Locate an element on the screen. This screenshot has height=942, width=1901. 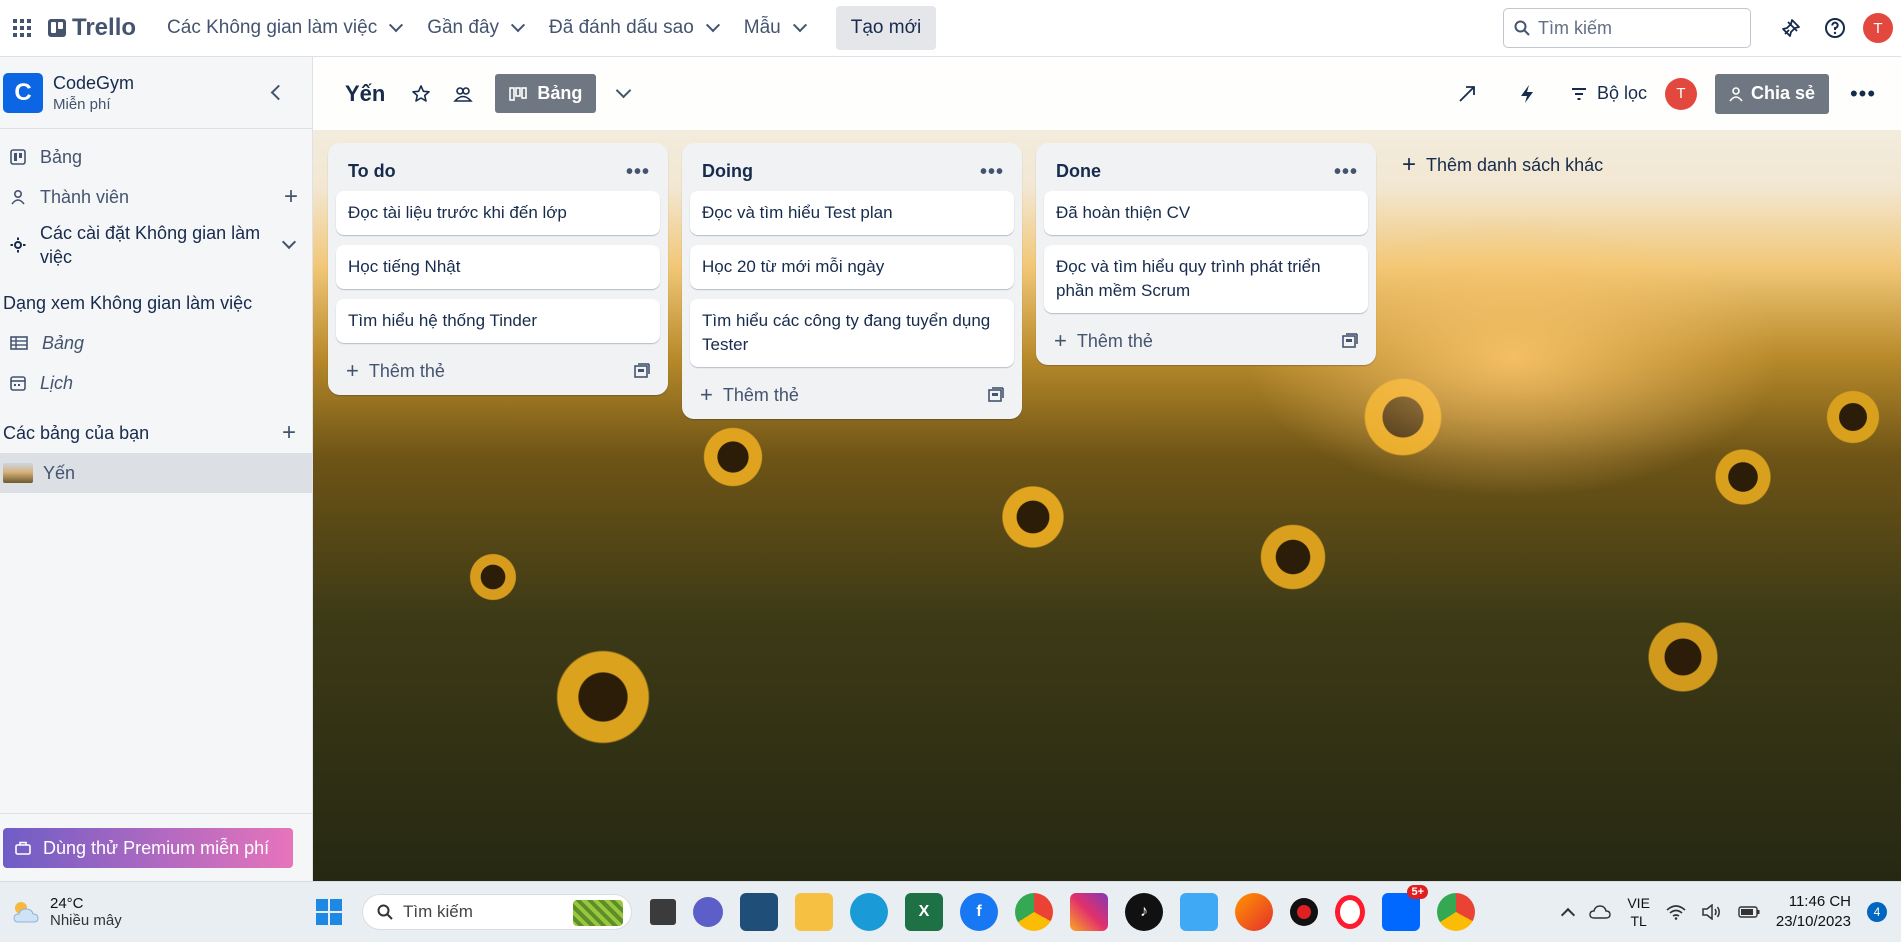
sidebar-view-board: Bảng is located at coordinates (156, 343).